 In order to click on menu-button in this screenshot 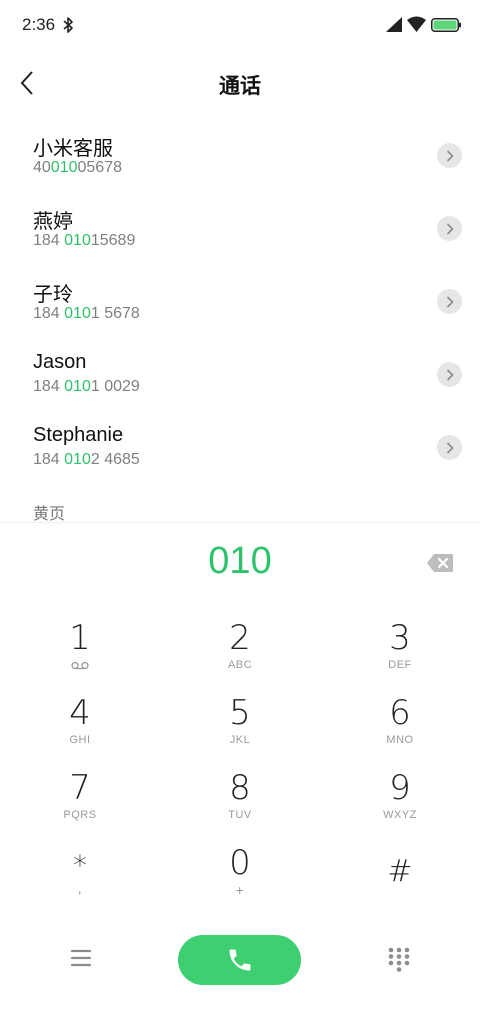, I will do `click(81, 958)`.